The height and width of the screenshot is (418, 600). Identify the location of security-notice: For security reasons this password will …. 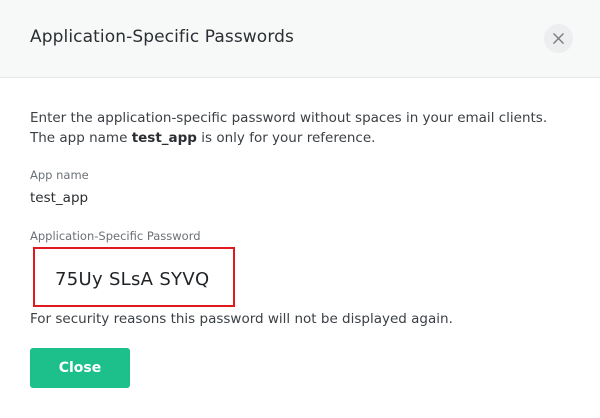
(241, 319).